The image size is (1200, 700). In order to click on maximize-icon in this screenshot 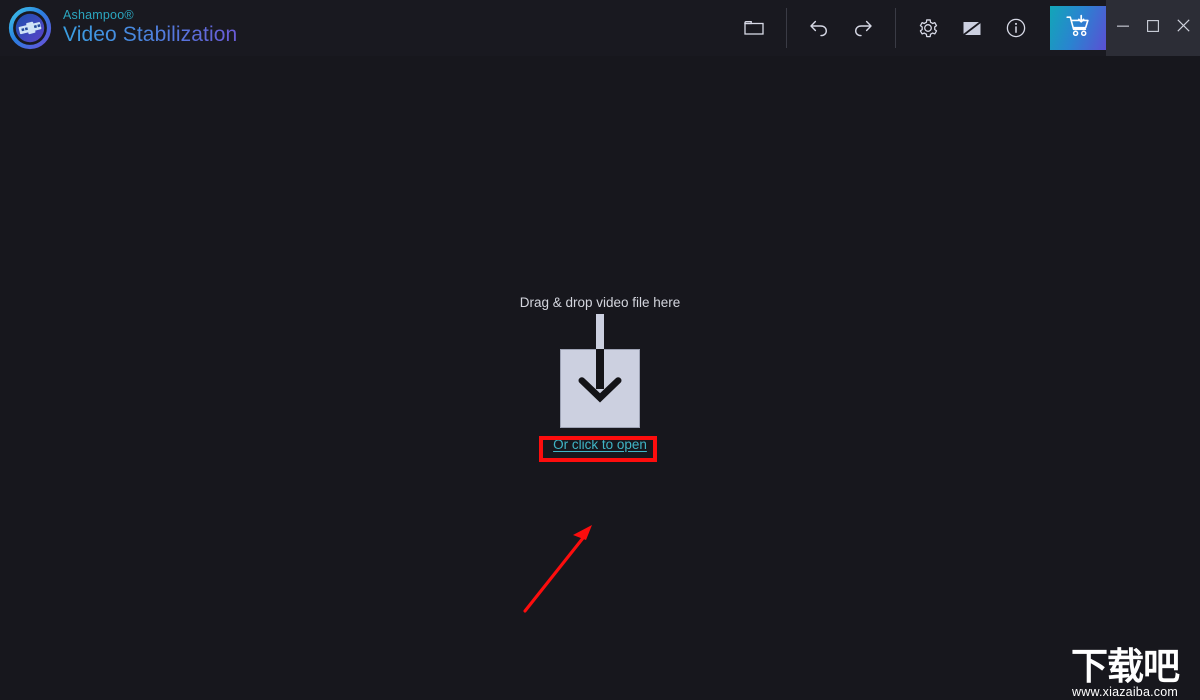, I will do `click(1153, 28)`.